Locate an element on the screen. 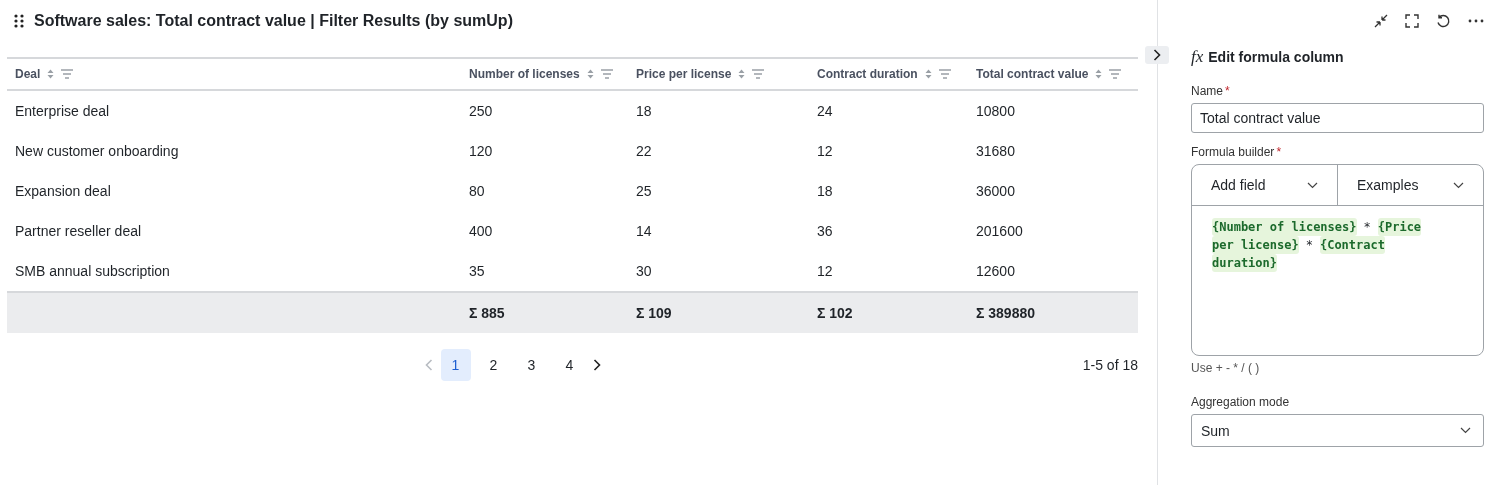 This screenshot has width=1505, height=485. minimize-icon is located at coordinates (1381, 21).